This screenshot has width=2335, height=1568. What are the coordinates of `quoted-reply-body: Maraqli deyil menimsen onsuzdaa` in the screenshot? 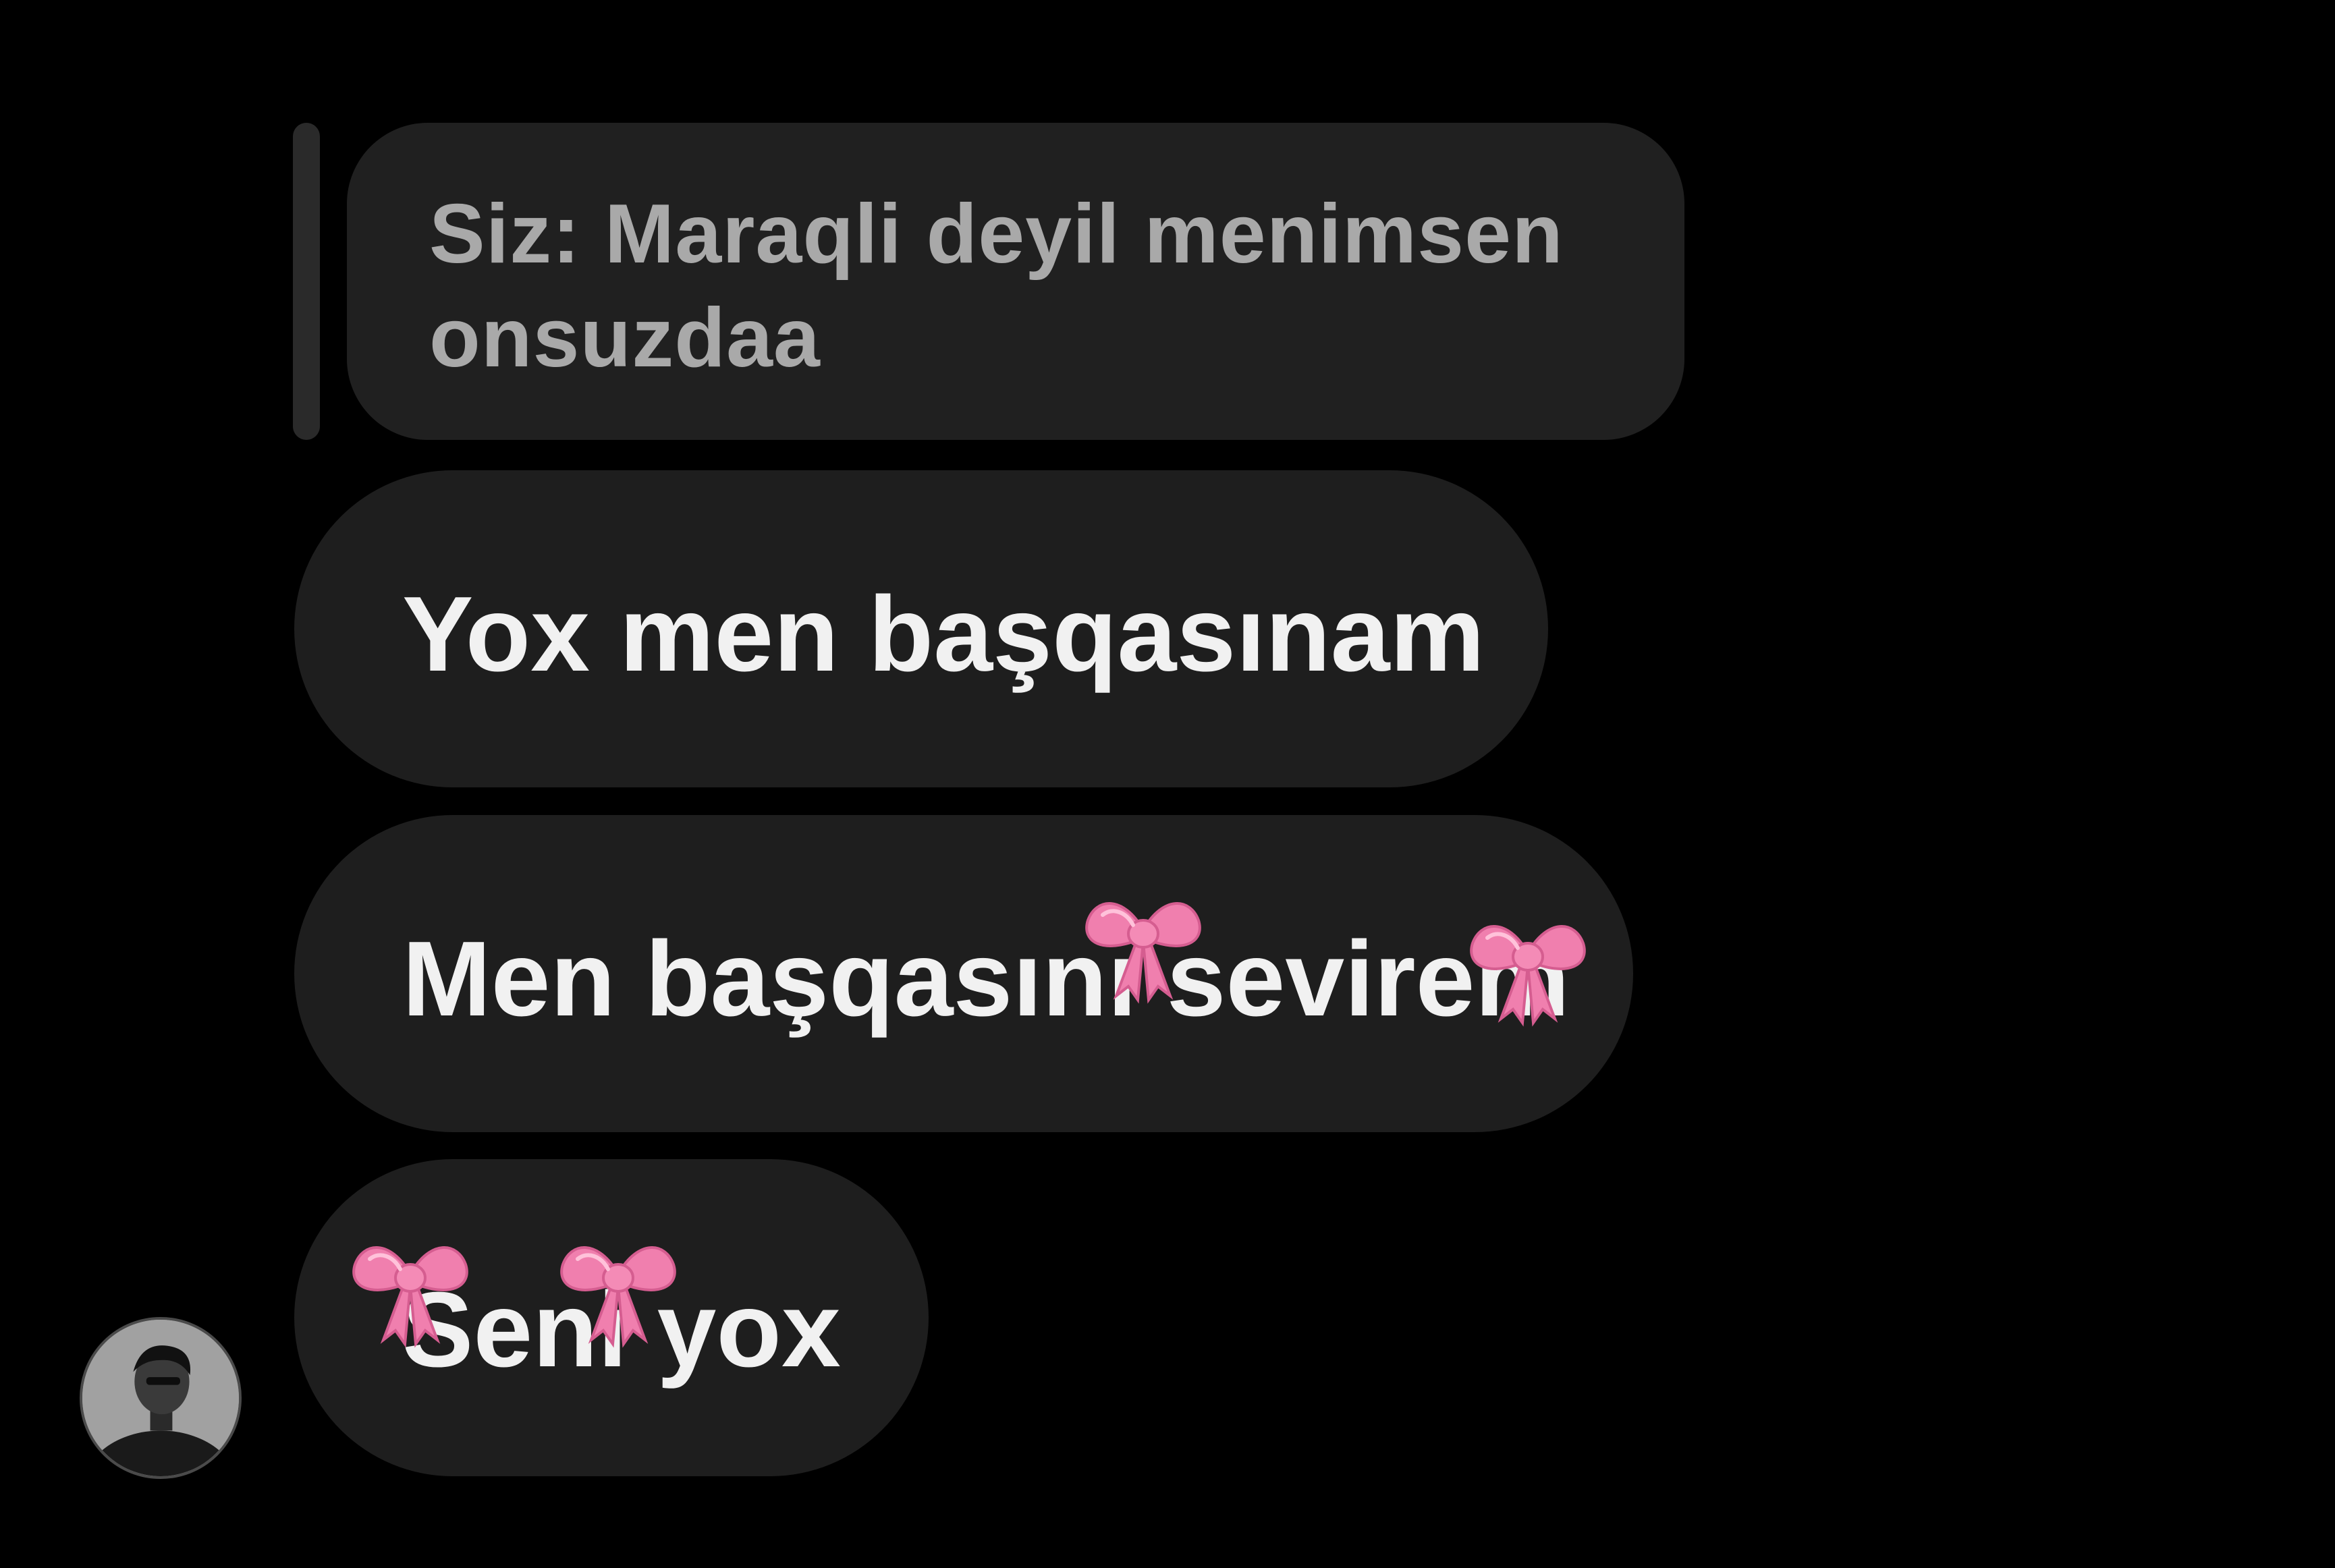 It's located at (996, 286).